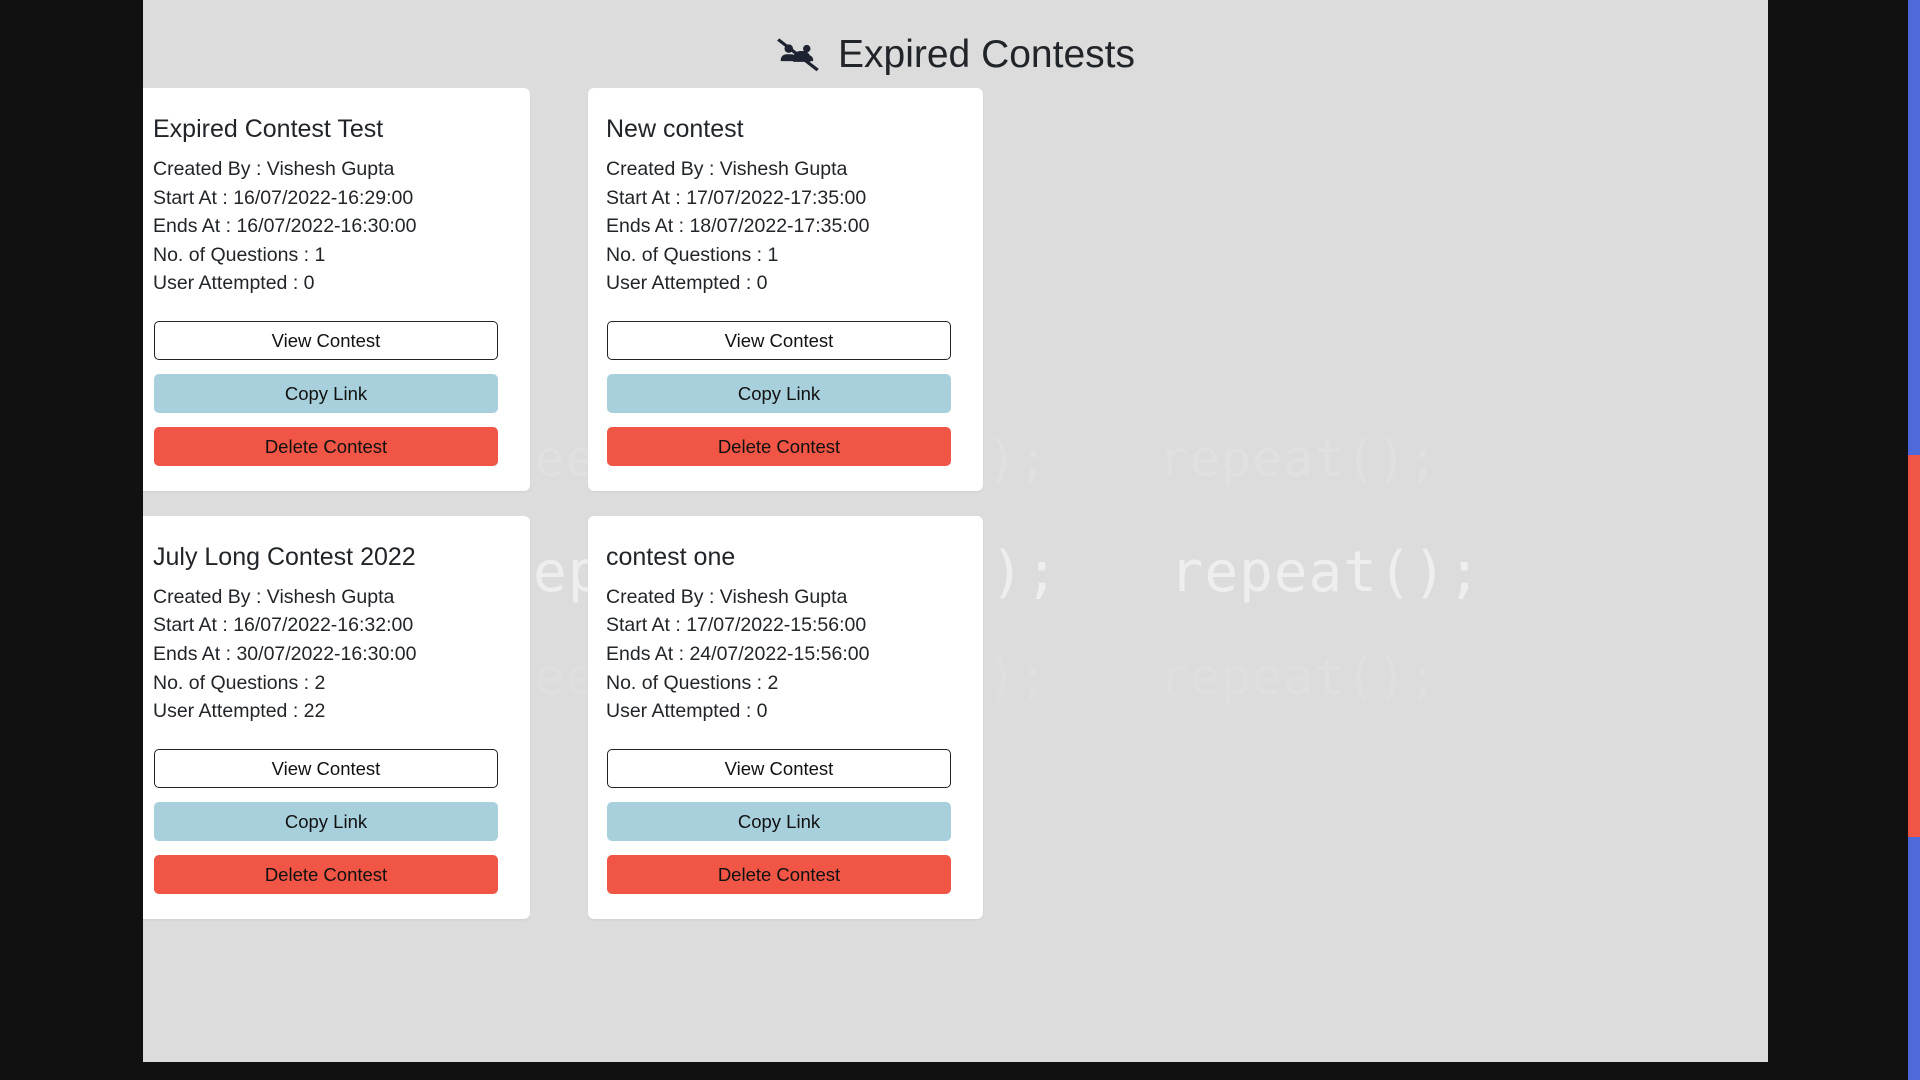 This screenshot has height=1080, width=1920. Describe the element at coordinates (738, 653) in the screenshot. I see `contest-ends-at: Ends At : 24/07/2022-15:56:00` at that location.